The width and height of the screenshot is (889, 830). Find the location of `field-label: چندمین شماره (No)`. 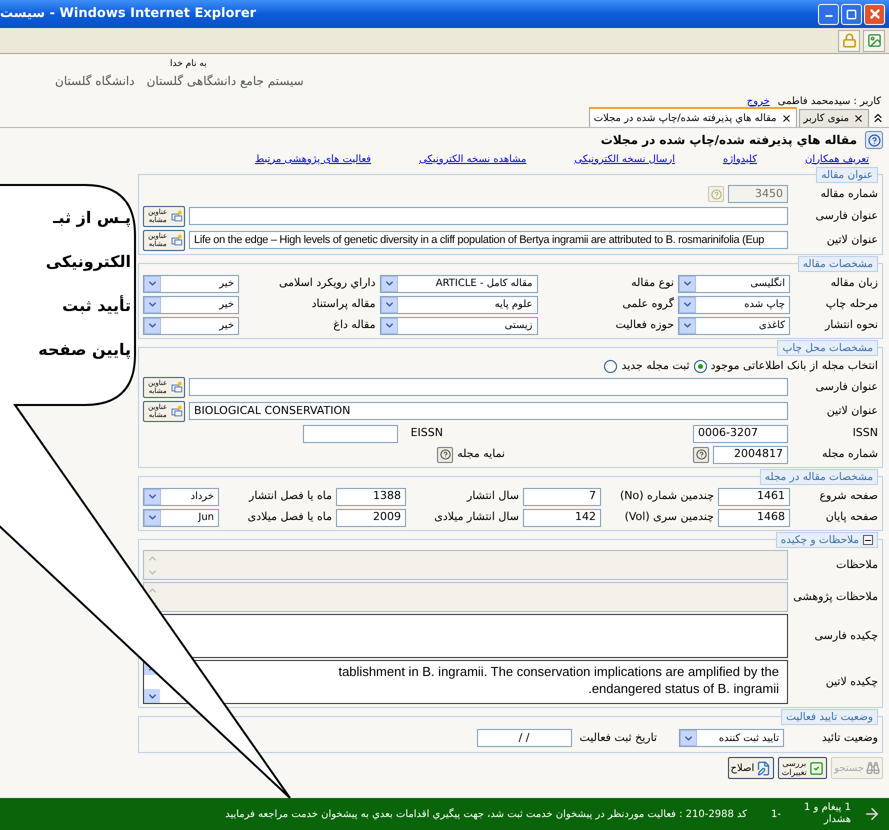

field-label: چندمین شماره (No) is located at coordinates (666, 496).